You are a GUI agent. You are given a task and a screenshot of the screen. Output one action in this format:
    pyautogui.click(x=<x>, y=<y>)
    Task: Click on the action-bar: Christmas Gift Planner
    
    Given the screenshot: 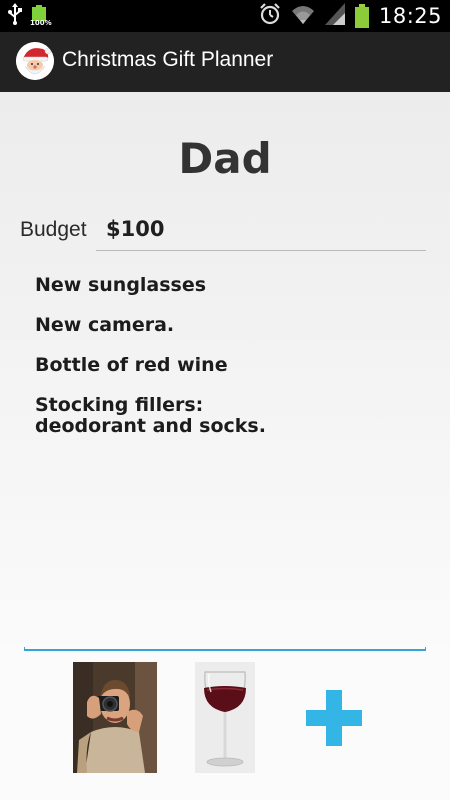 What is the action you would take?
    pyautogui.click(x=225, y=62)
    